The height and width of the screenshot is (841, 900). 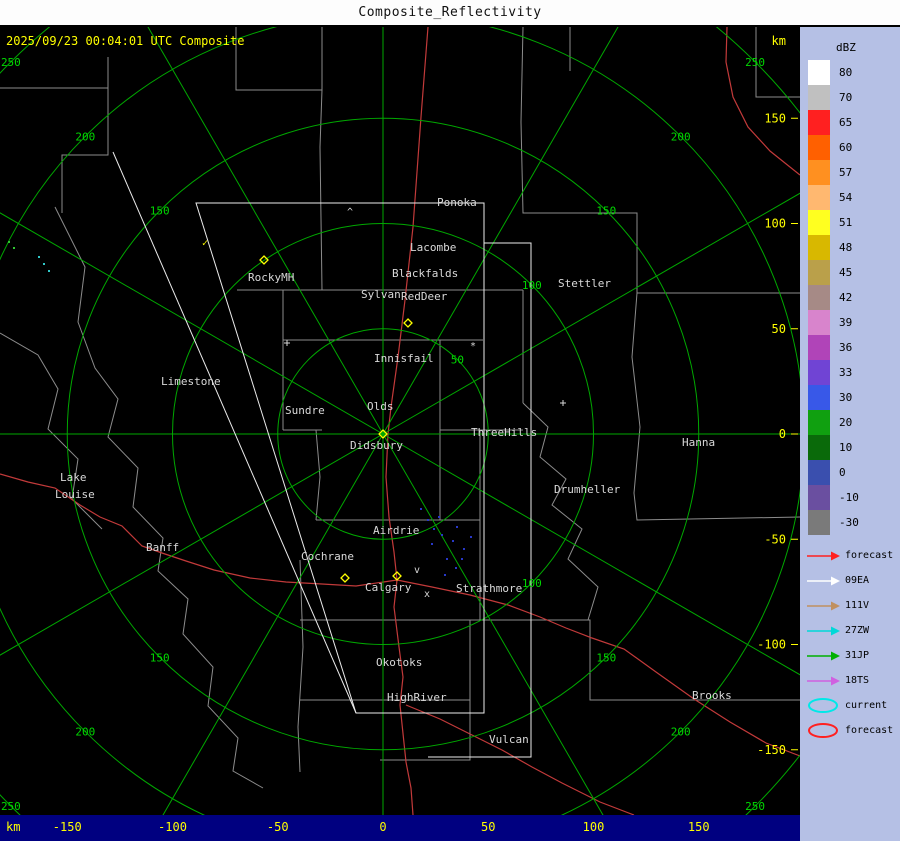 I want to click on colorbar-value: 20, so click(x=846, y=422).